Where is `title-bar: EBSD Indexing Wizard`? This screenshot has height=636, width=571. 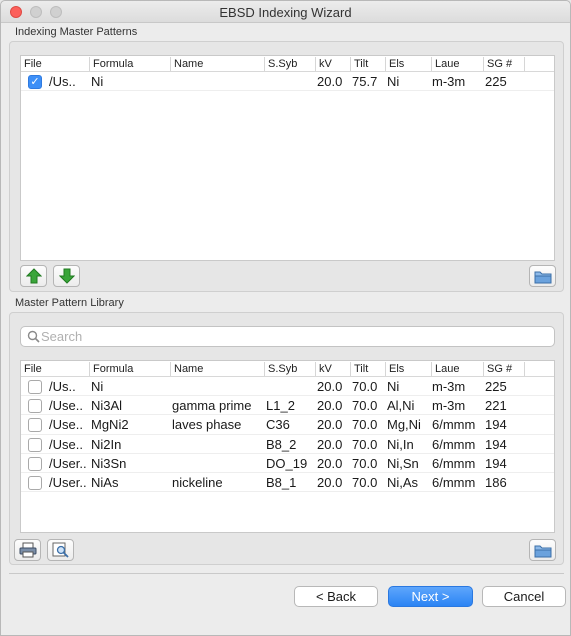
title-bar: EBSD Indexing Wizard is located at coordinates (285, 12).